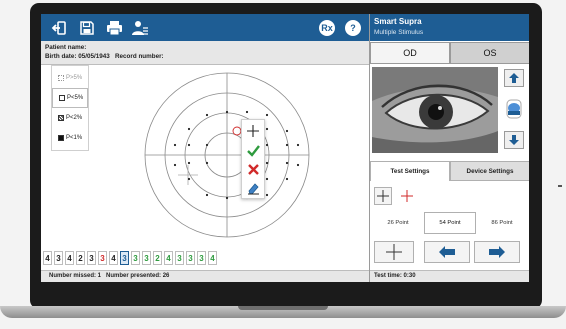 The width and height of the screenshot is (566, 329). I want to click on crosshair-button, so click(253, 130).